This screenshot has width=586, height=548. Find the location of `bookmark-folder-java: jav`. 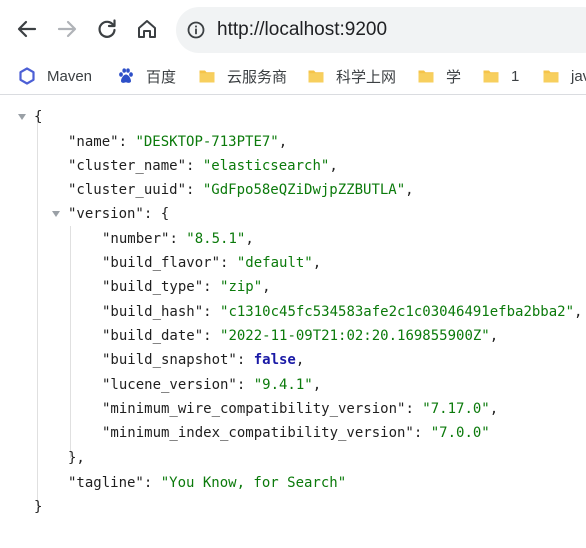

bookmark-folder-java: jav is located at coordinates (564, 76).